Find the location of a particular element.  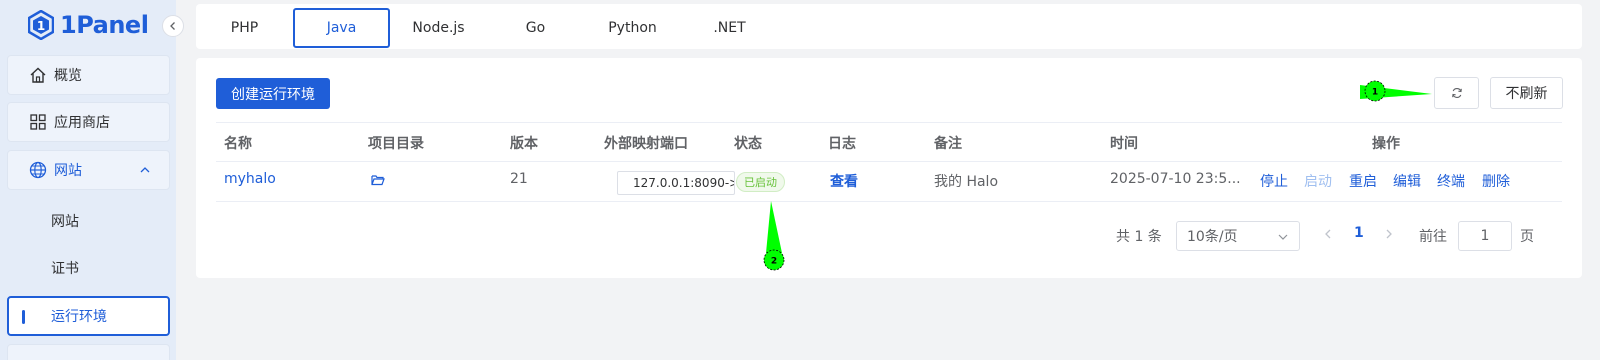

tab-go: Go is located at coordinates (535, 28).